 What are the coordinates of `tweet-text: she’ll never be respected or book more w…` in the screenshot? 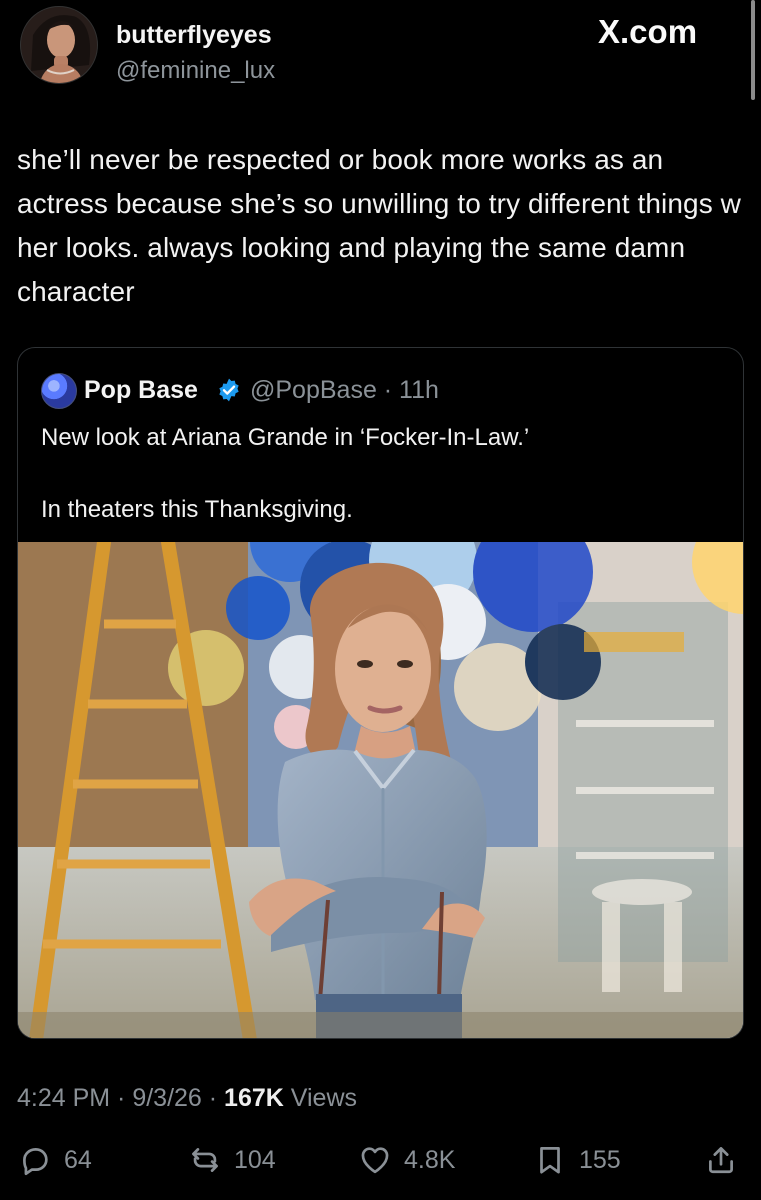 It's located at (379, 225).